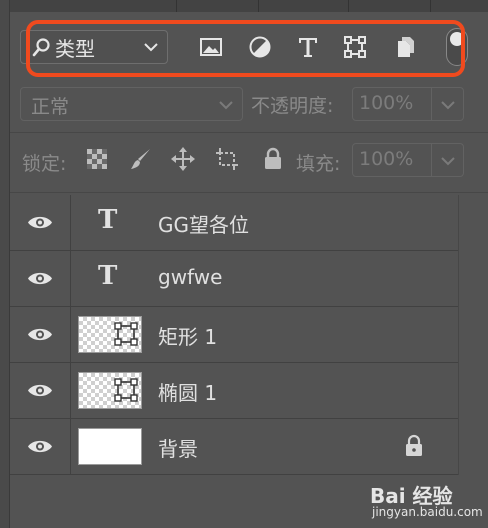 The height and width of the screenshot is (528, 488). I want to click on fill-input: 100%, so click(392, 160).